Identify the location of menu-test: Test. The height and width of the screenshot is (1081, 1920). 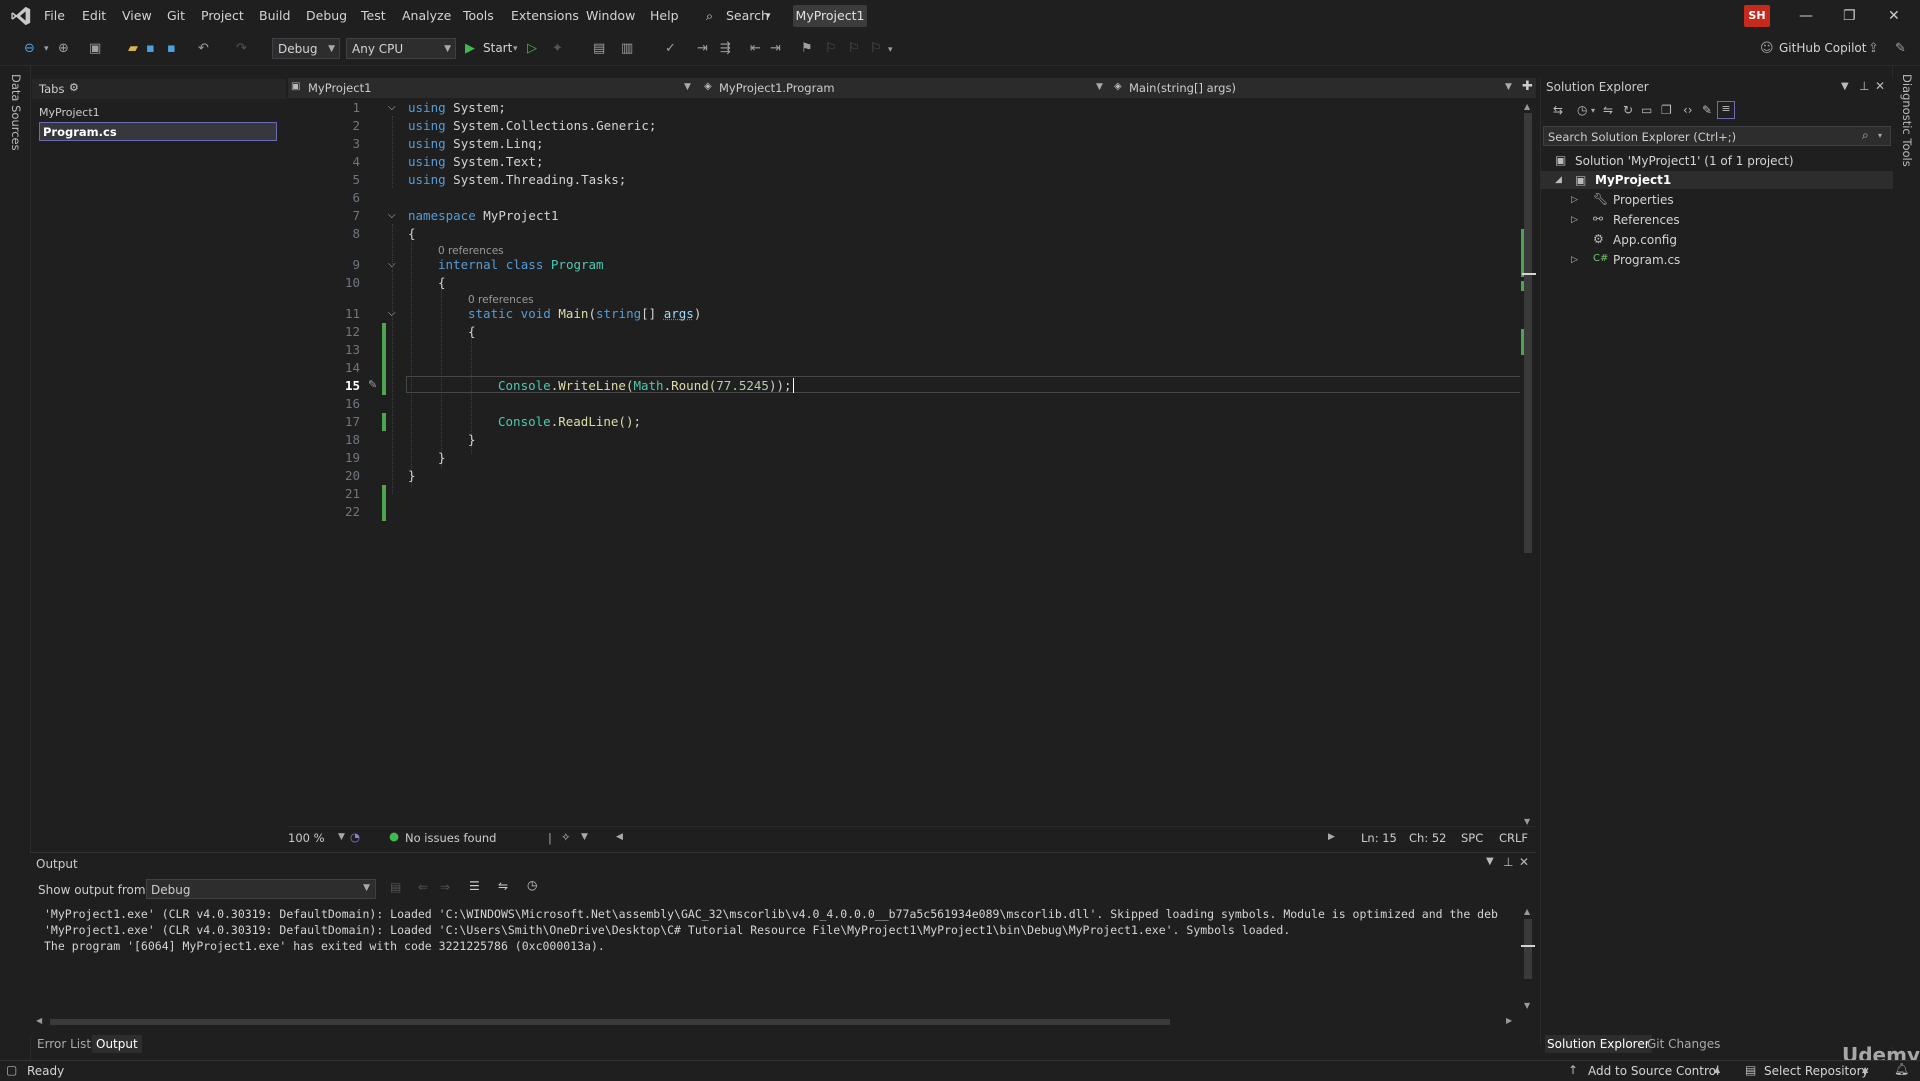
(373, 15).